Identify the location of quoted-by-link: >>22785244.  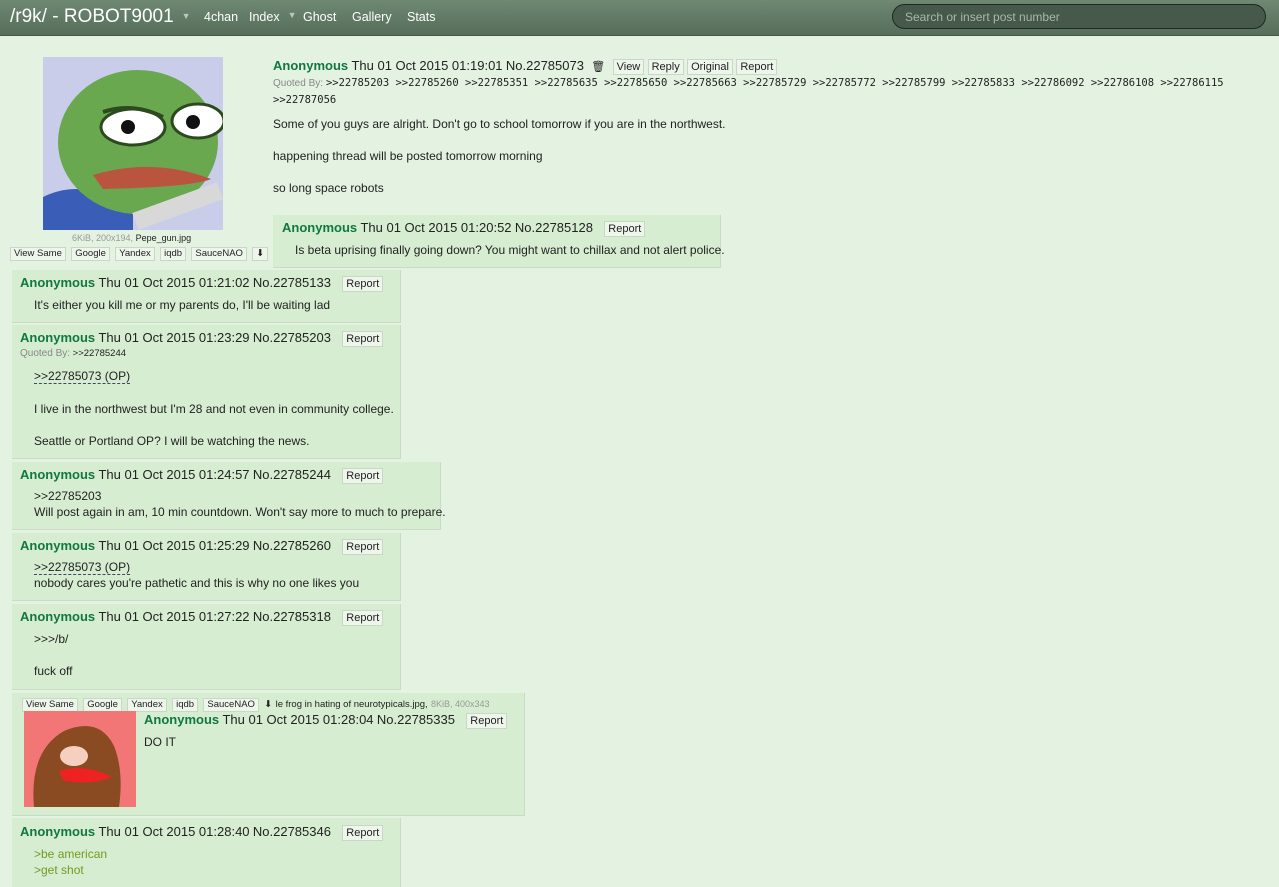
(99, 353).